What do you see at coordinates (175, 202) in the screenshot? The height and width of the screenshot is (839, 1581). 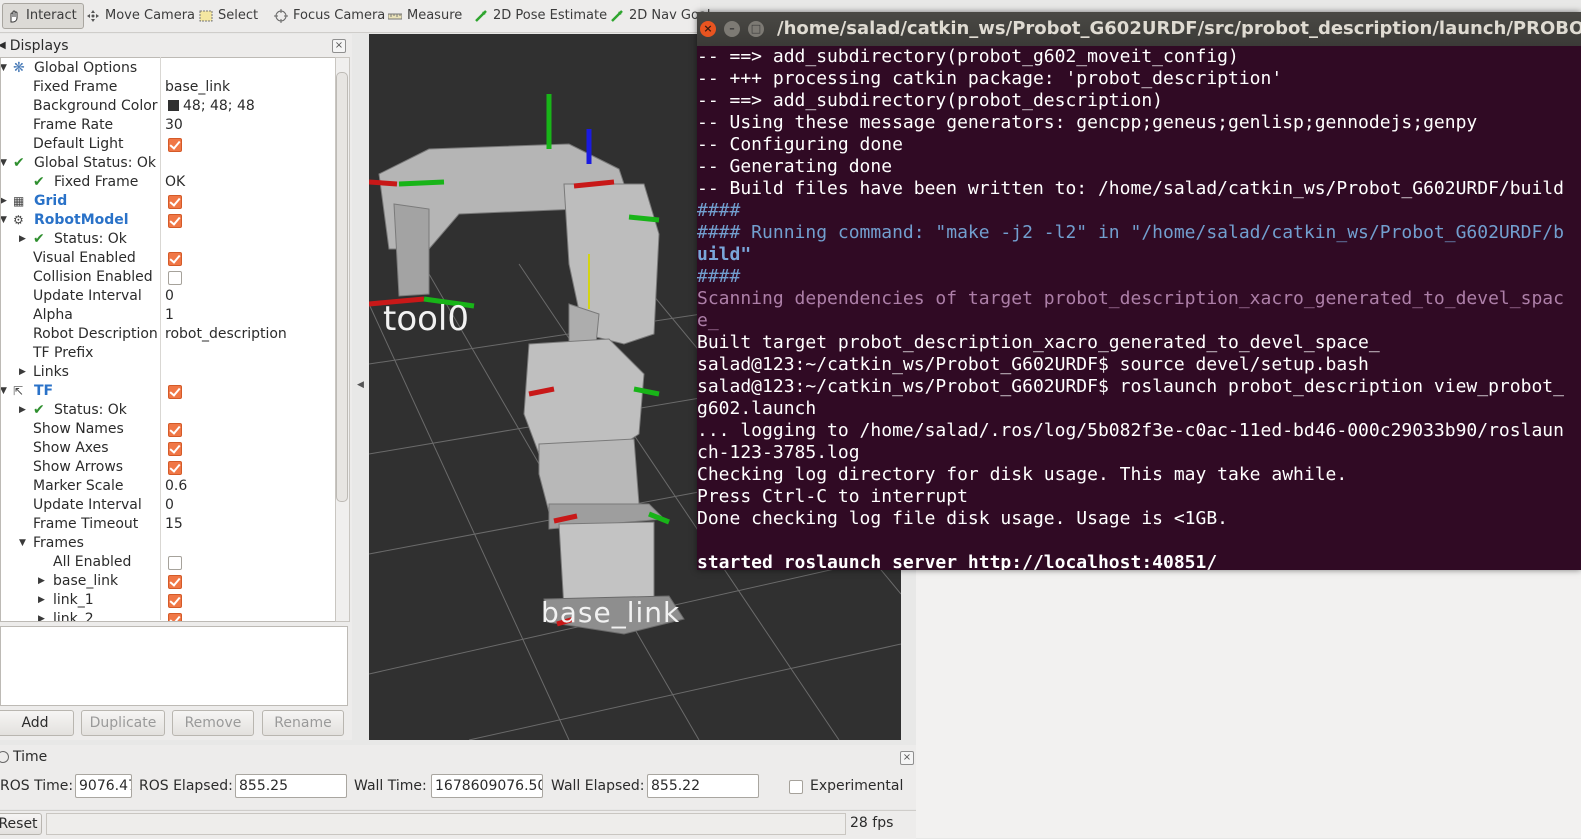 I see `grid-checkbox` at bounding box center [175, 202].